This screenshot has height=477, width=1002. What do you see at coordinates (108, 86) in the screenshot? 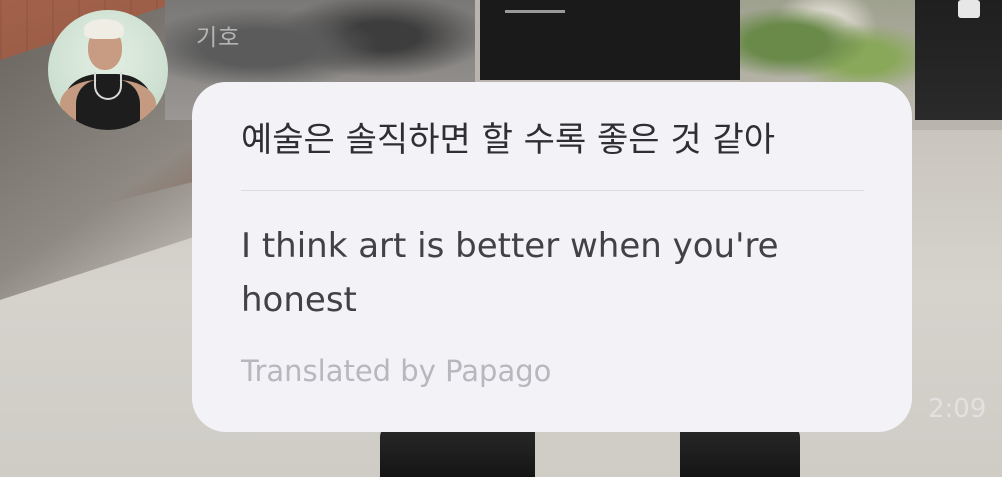
I see `avatar-chain` at bounding box center [108, 86].